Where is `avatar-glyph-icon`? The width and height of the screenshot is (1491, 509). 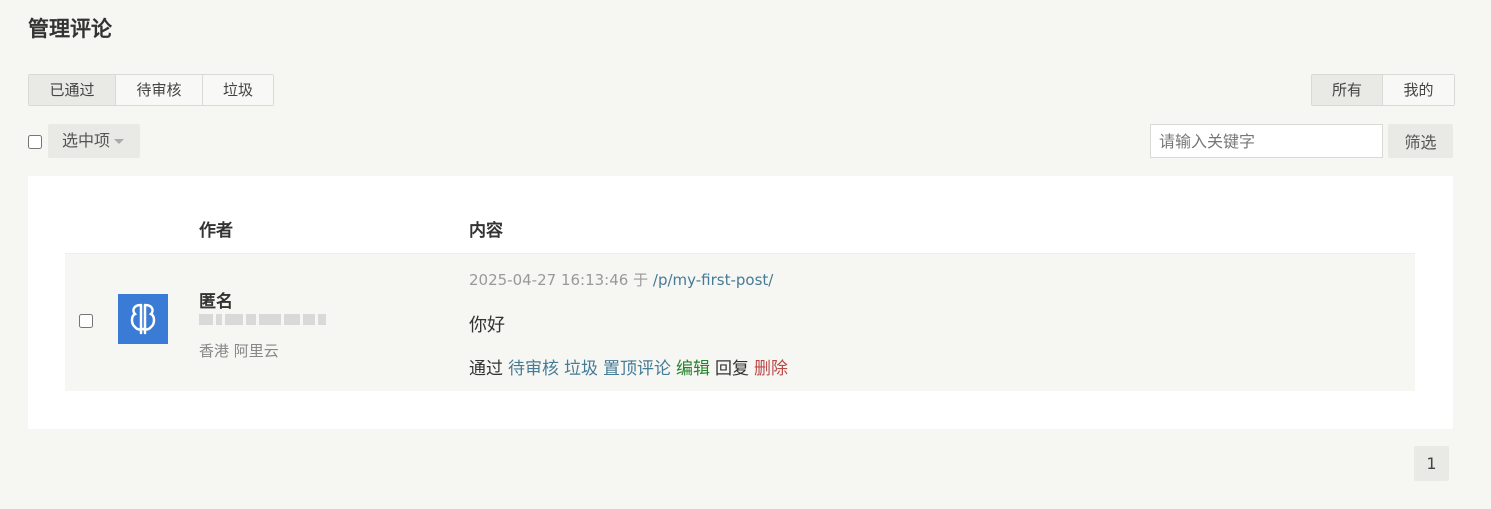
avatar-glyph-icon is located at coordinates (143, 319).